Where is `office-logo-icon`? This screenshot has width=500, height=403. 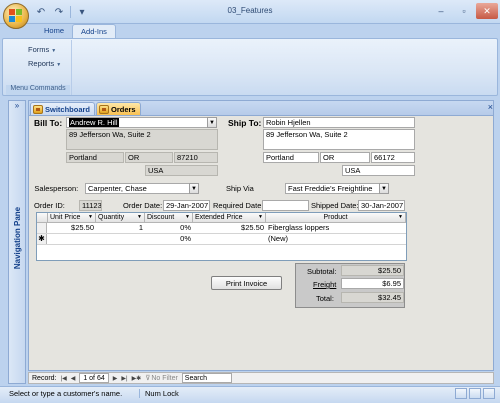
office-logo-icon is located at coordinates (16, 16).